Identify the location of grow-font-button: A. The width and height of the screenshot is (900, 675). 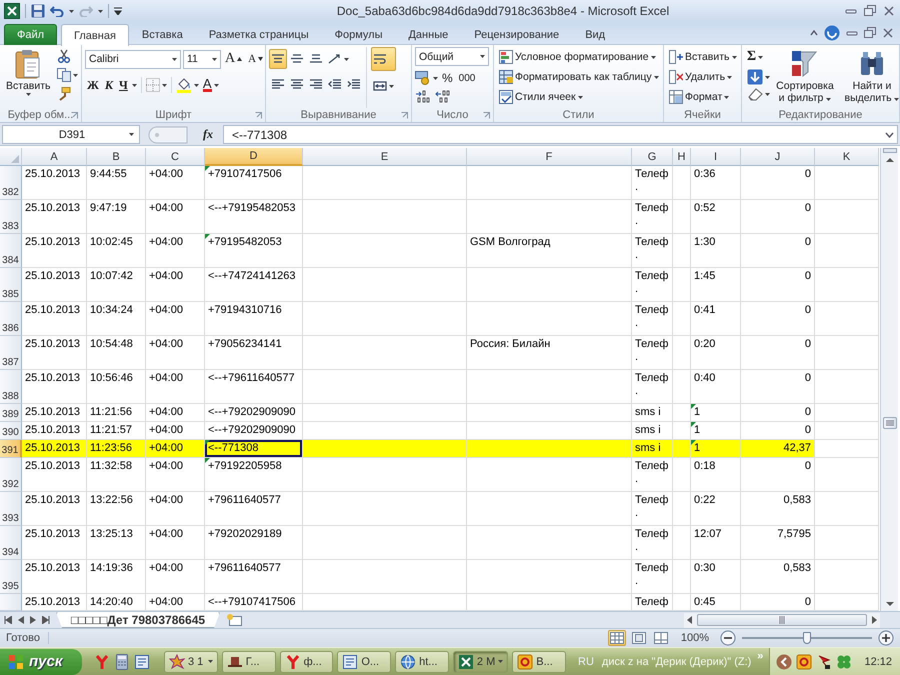
(233, 59).